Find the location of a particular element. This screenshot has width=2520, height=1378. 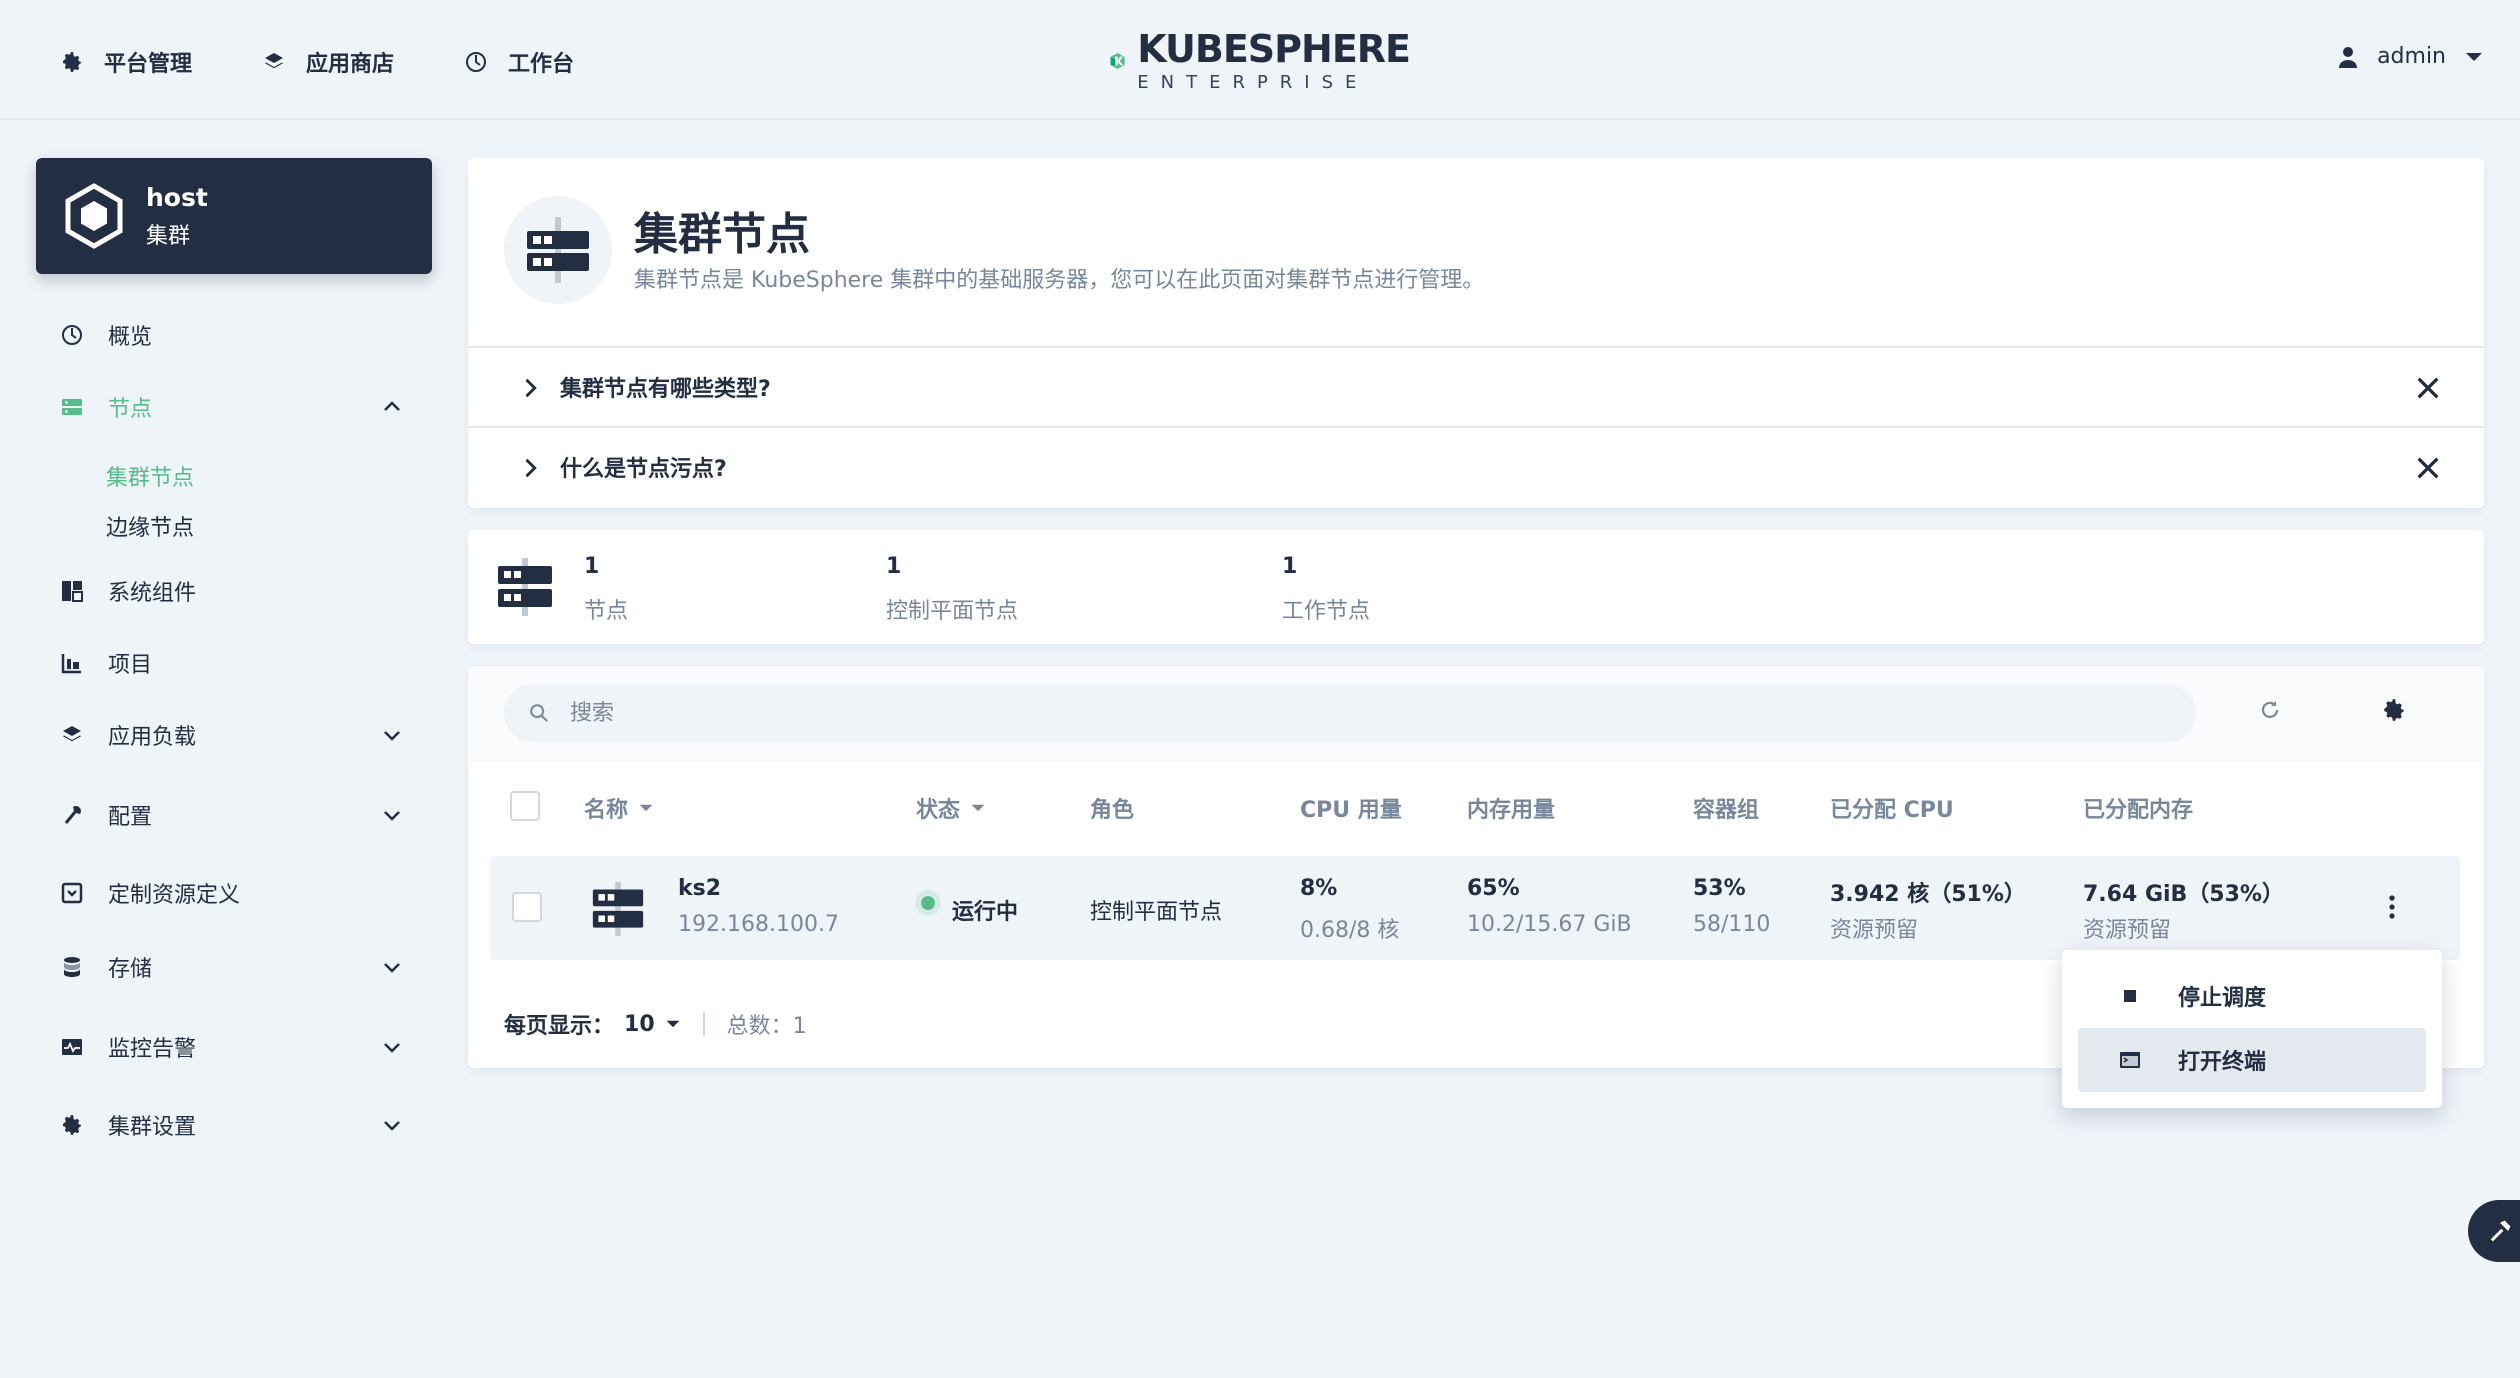

more-vertical-icon is located at coordinates (2392, 907).